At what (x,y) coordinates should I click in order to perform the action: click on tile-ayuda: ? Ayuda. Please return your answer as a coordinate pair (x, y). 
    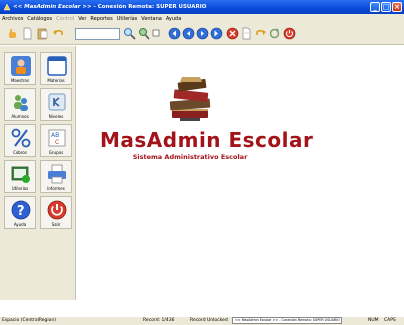
    Looking at the image, I should click on (20, 212).